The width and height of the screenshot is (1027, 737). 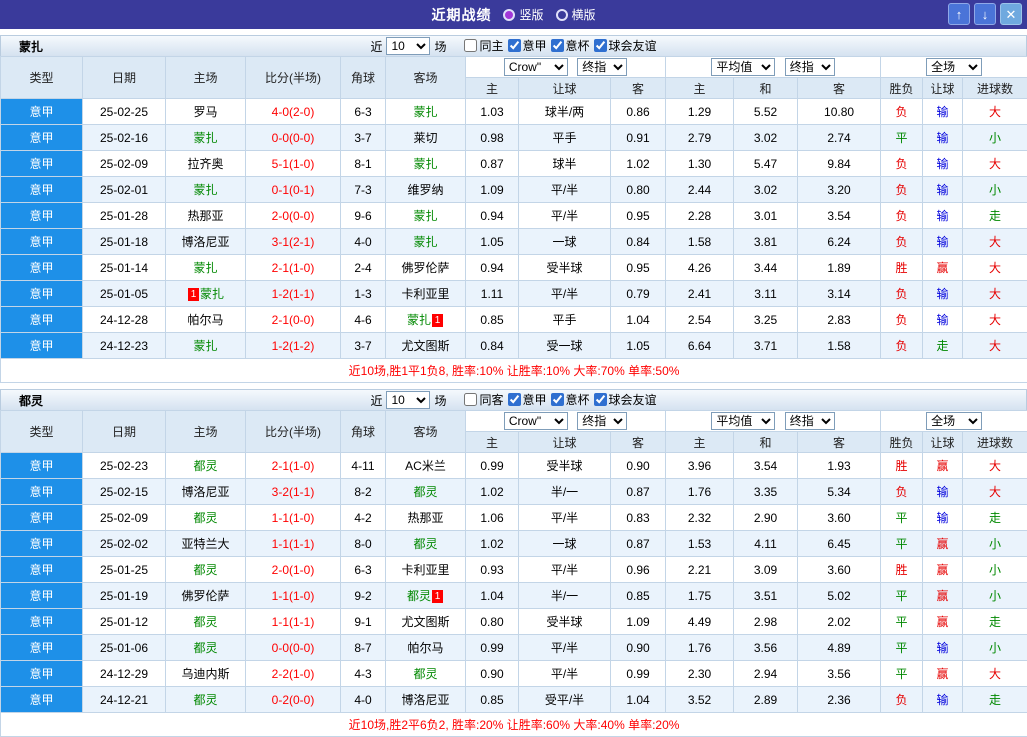 I want to click on checkbox-label: 球会友谊, so click(x=633, y=45).